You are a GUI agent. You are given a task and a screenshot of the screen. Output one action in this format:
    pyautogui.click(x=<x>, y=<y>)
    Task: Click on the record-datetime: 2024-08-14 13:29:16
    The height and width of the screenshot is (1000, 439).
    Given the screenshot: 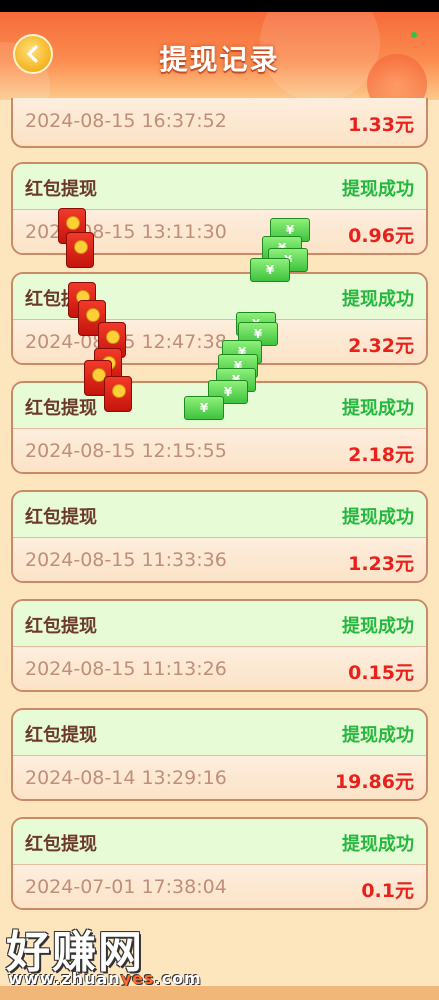 What is the action you would take?
    pyautogui.click(x=126, y=778)
    